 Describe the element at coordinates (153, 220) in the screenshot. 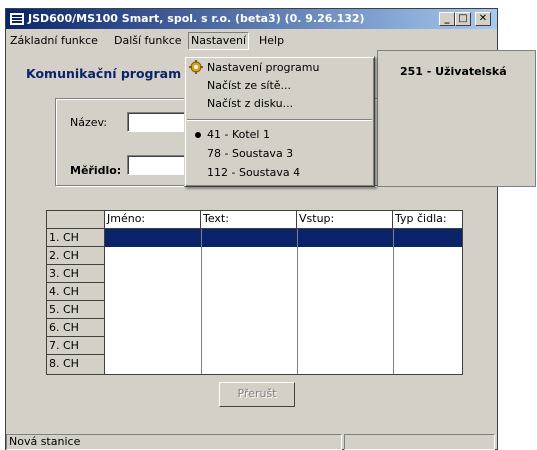

I see `column-header-jmeno: Jméno:` at that location.